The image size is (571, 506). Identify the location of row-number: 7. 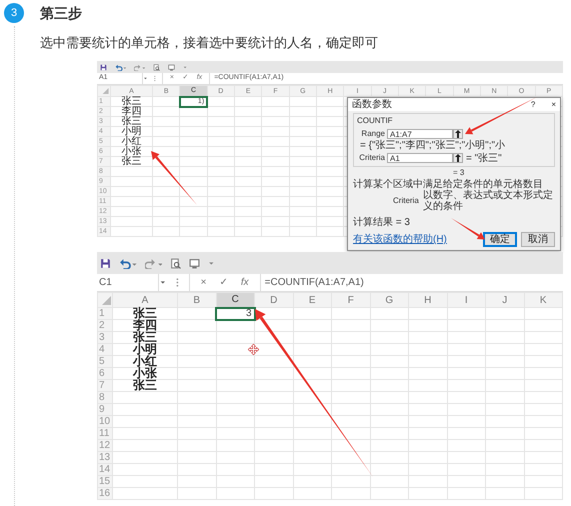
(105, 386).